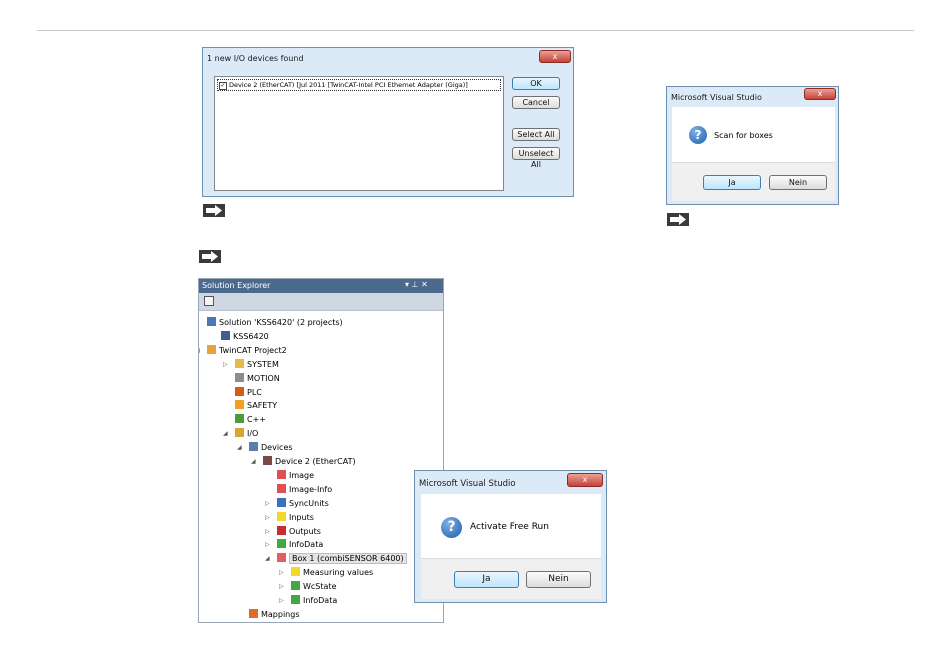 The height and width of the screenshot is (665, 950). I want to click on tree-item-label: Devices, so click(277, 448).